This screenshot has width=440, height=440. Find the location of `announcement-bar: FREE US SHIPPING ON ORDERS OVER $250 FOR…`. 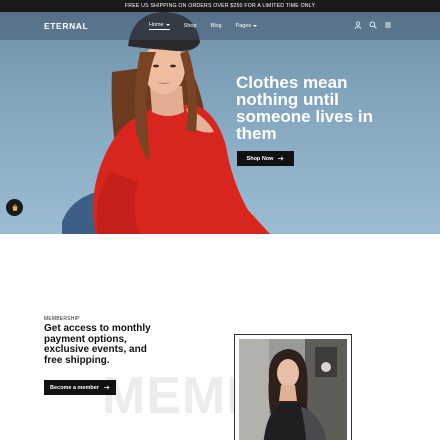

announcement-bar: FREE US SHIPPING ON ORDERS OVER $250 FOR… is located at coordinates (220, 6).